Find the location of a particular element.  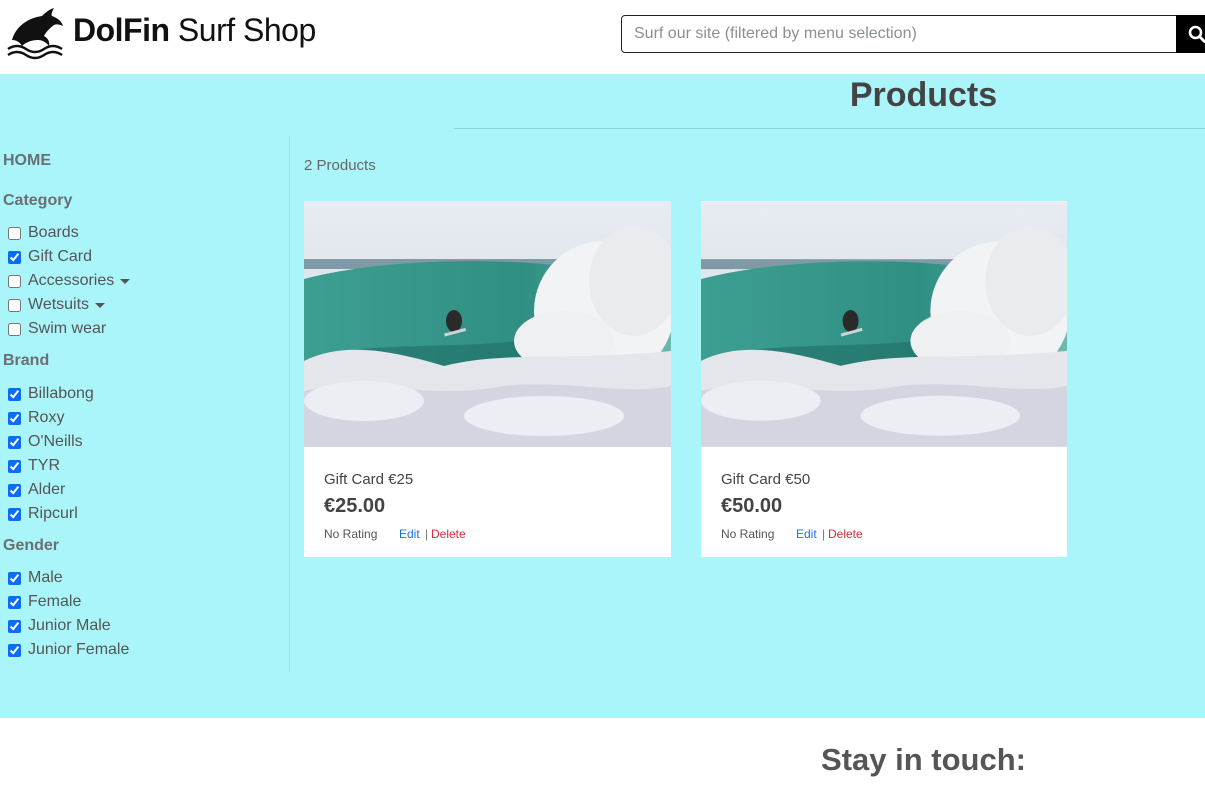

filter-label: Accessories is located at coordinates (71, 280).